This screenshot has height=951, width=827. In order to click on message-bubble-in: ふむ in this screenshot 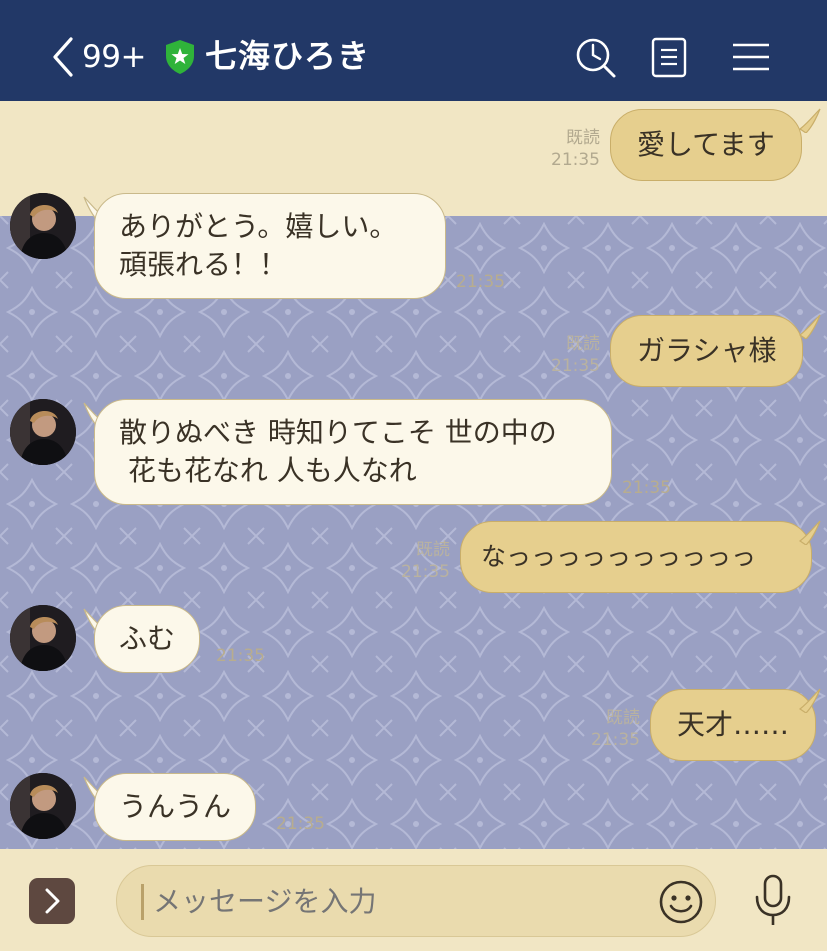, I will do `click(147, 639)`.